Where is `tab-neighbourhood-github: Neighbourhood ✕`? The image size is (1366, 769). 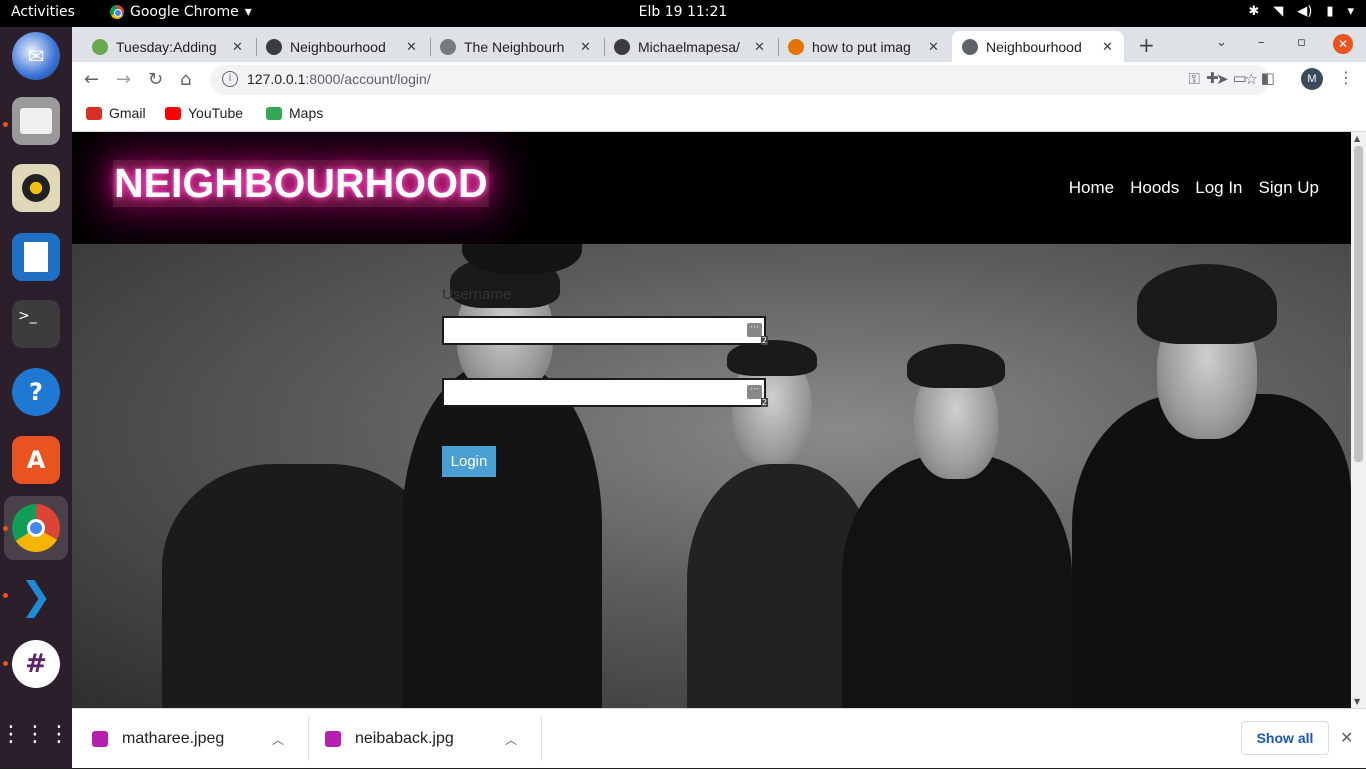
tab-neighbourhood-github: Neighbourhood ✕ is located at coordinates (342, 46).